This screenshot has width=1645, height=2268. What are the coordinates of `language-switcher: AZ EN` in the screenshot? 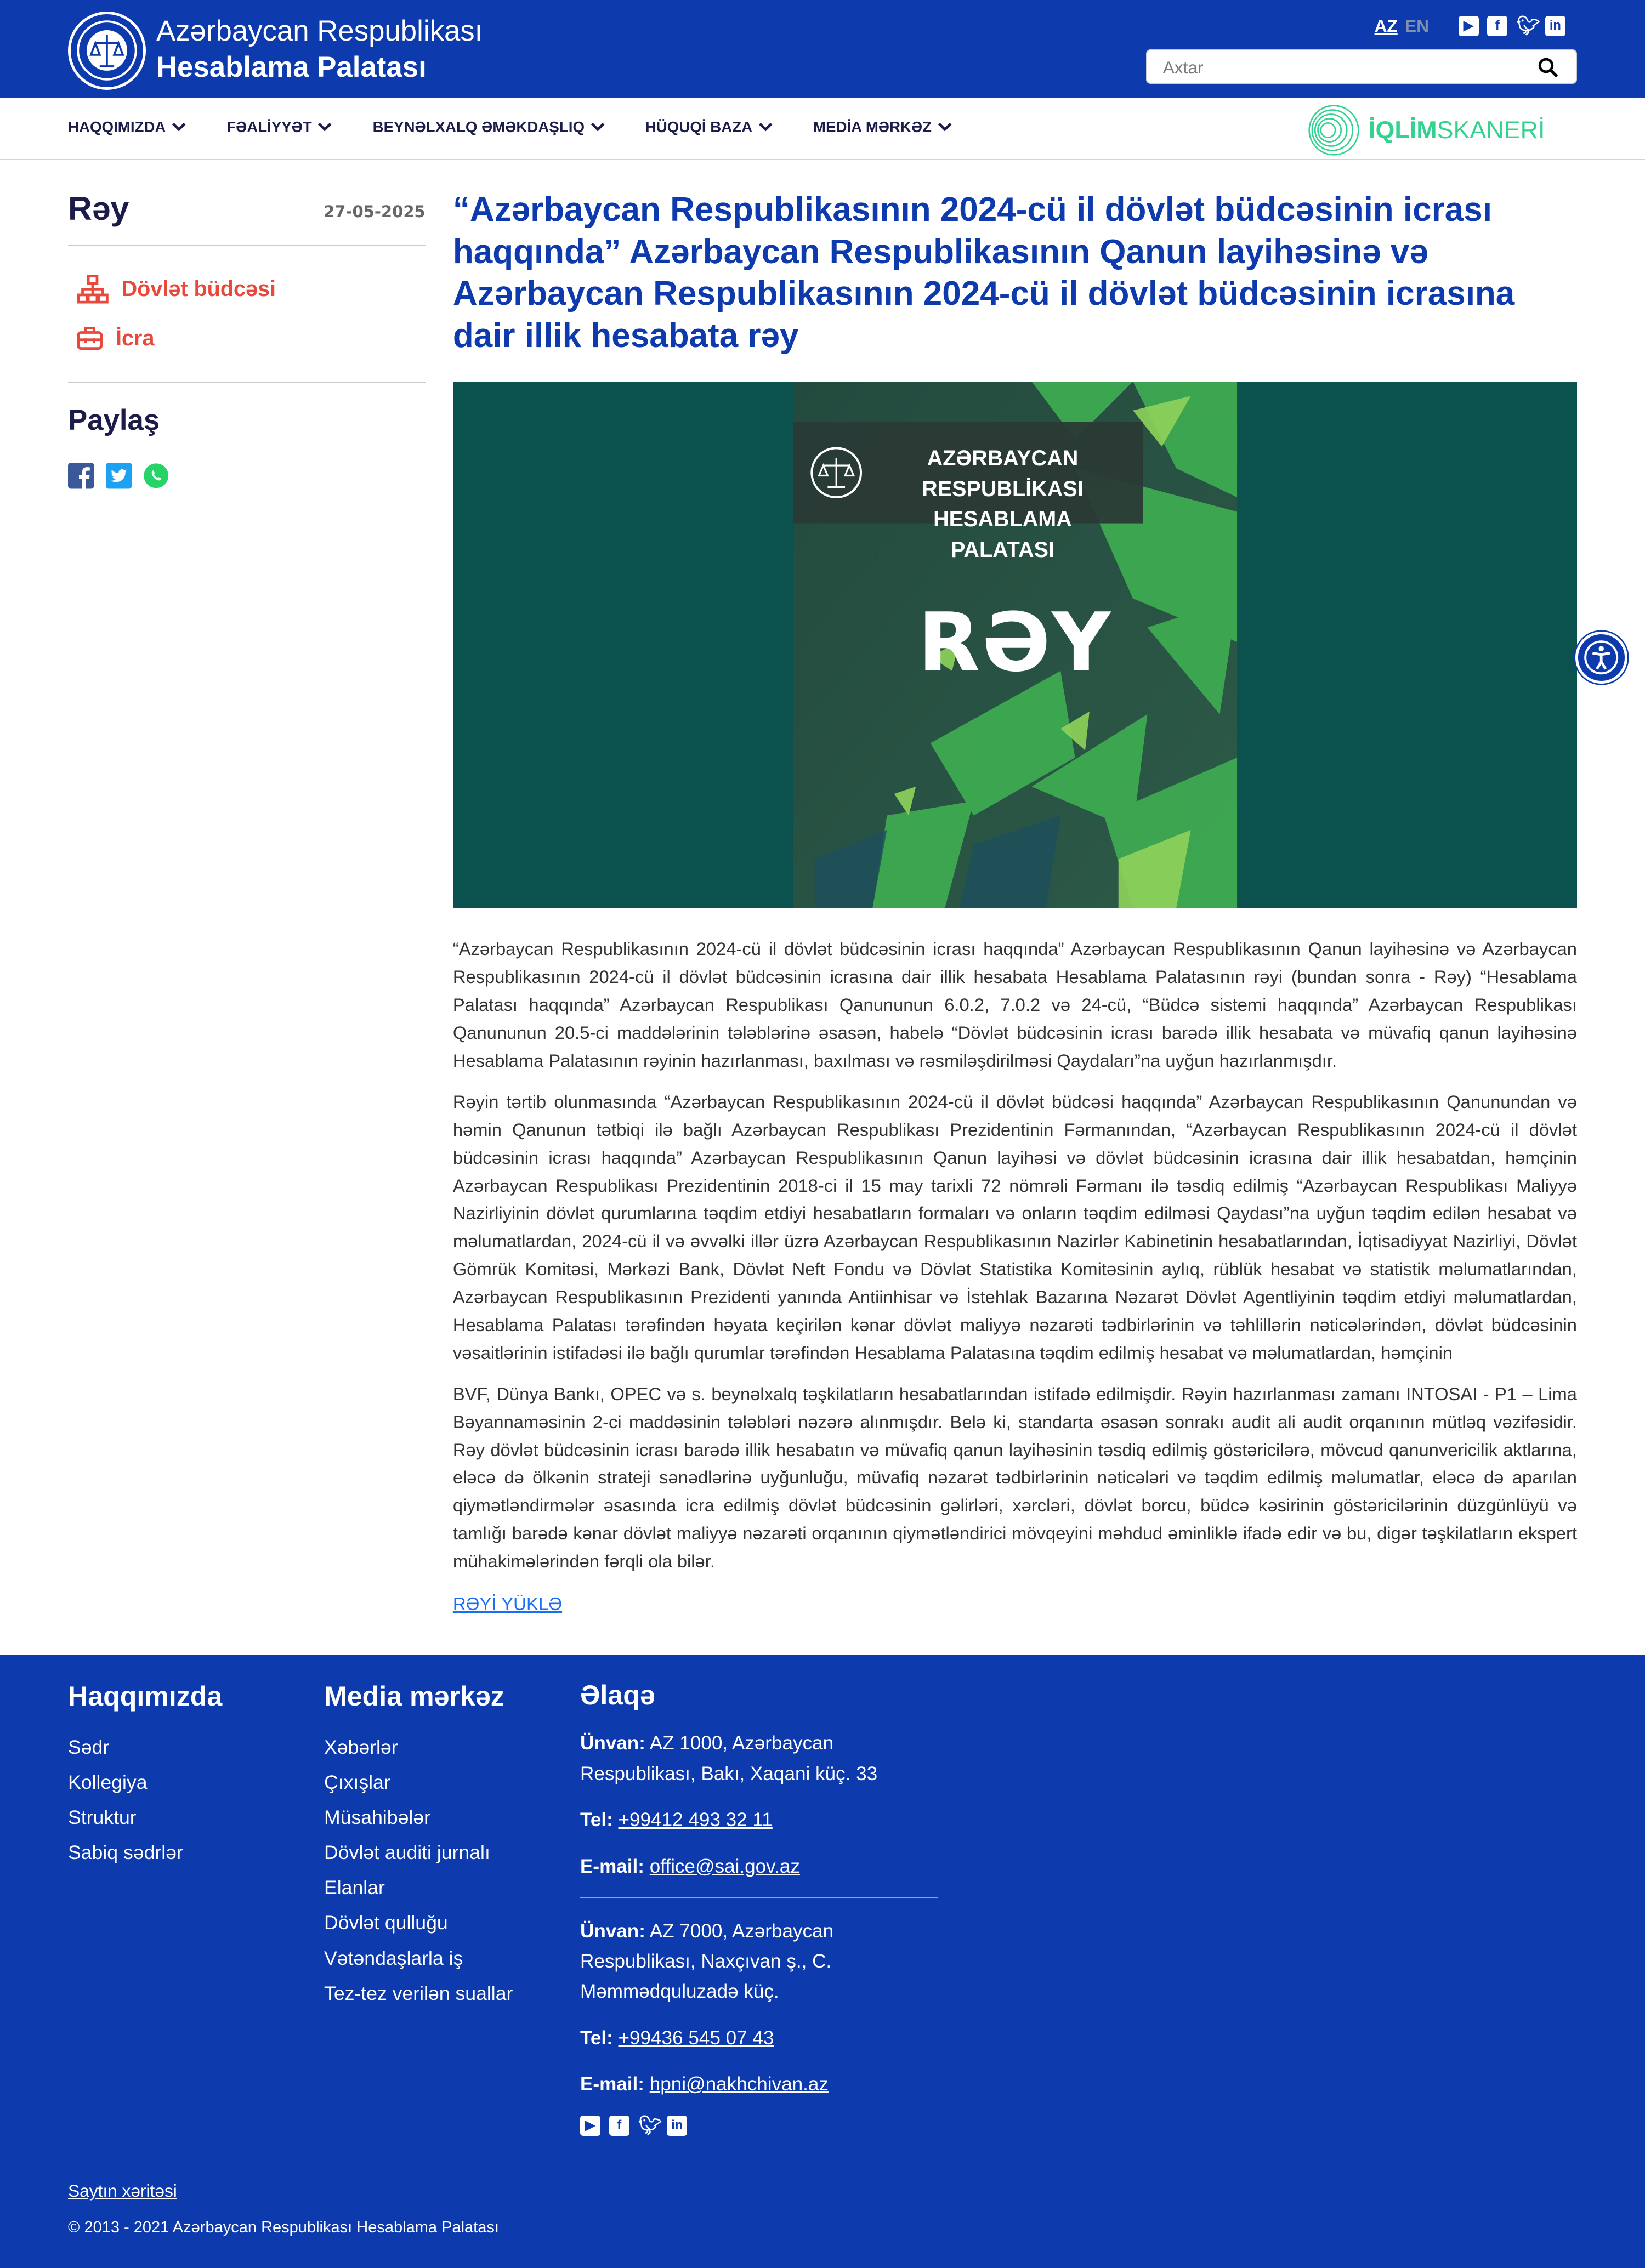 It's located at (1402, 26).